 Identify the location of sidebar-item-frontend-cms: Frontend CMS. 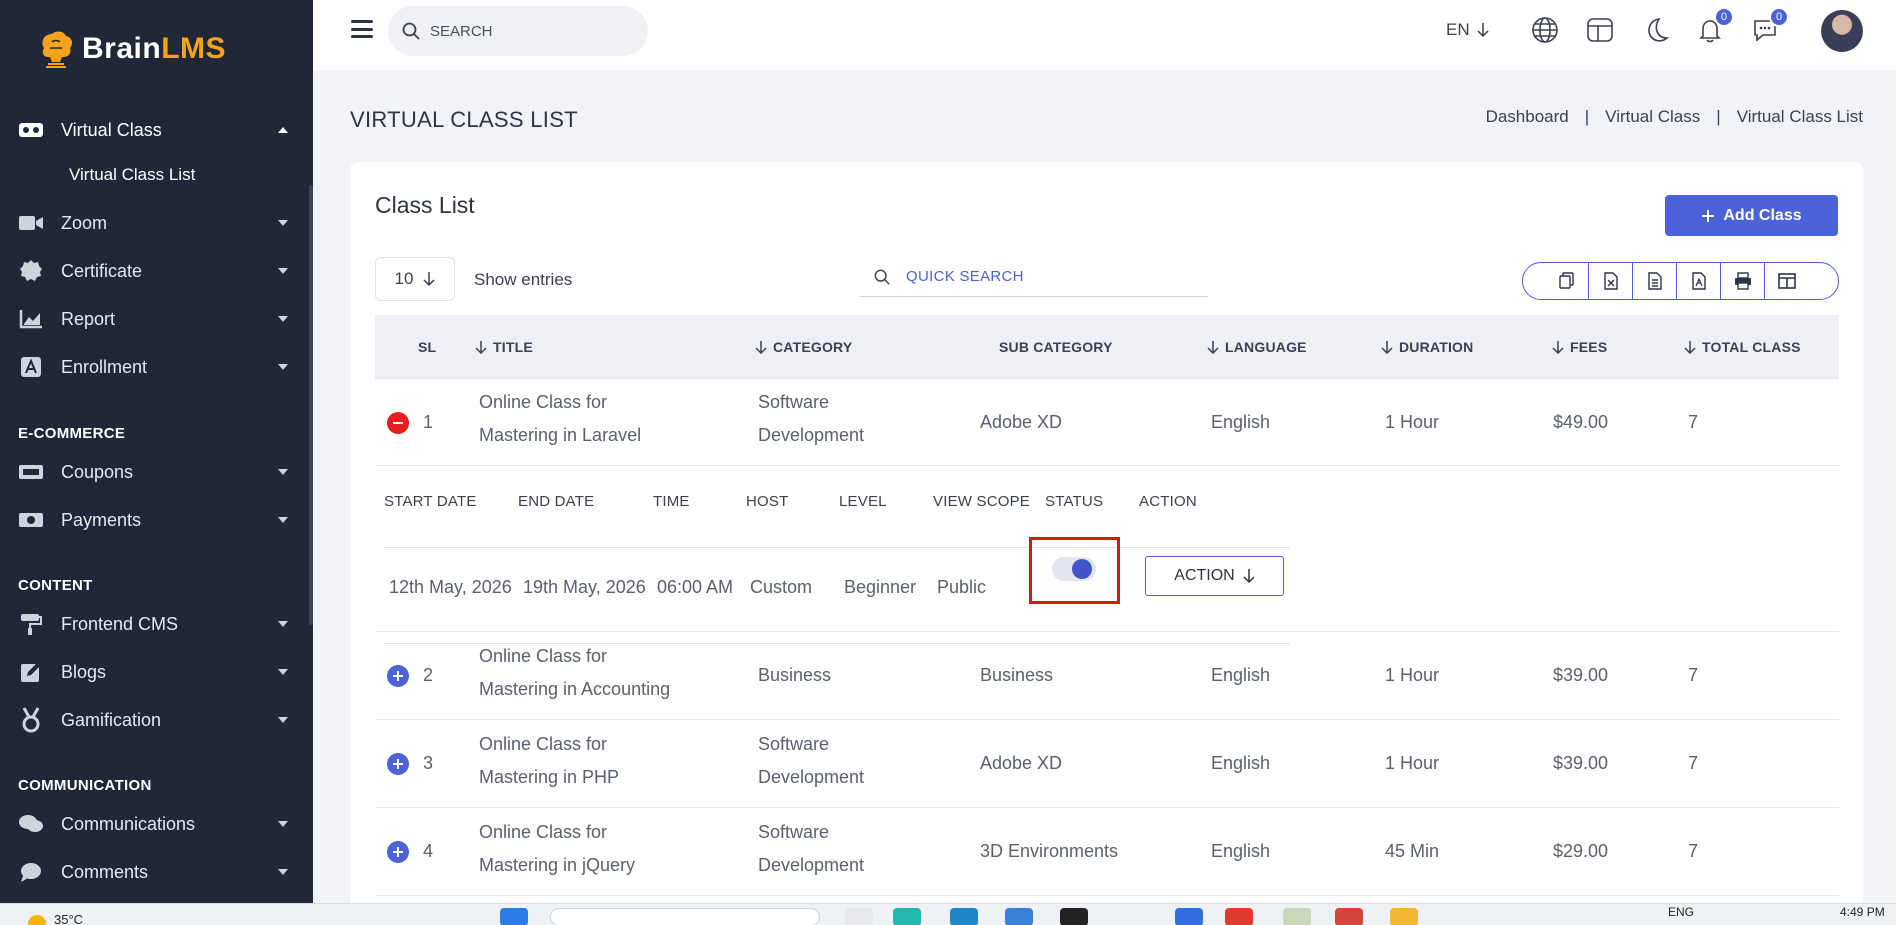
(153, 624).